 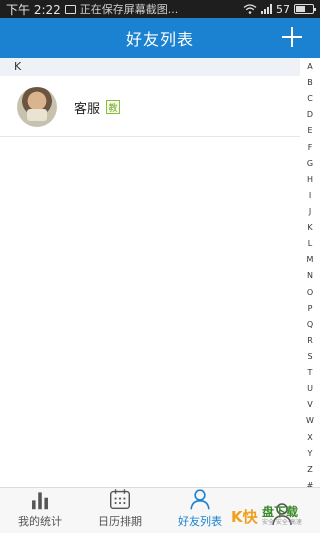 What do you see at coordinates (70, 9) in the screenshot?
I see `notification-icon` at bounding box center [70, 9].